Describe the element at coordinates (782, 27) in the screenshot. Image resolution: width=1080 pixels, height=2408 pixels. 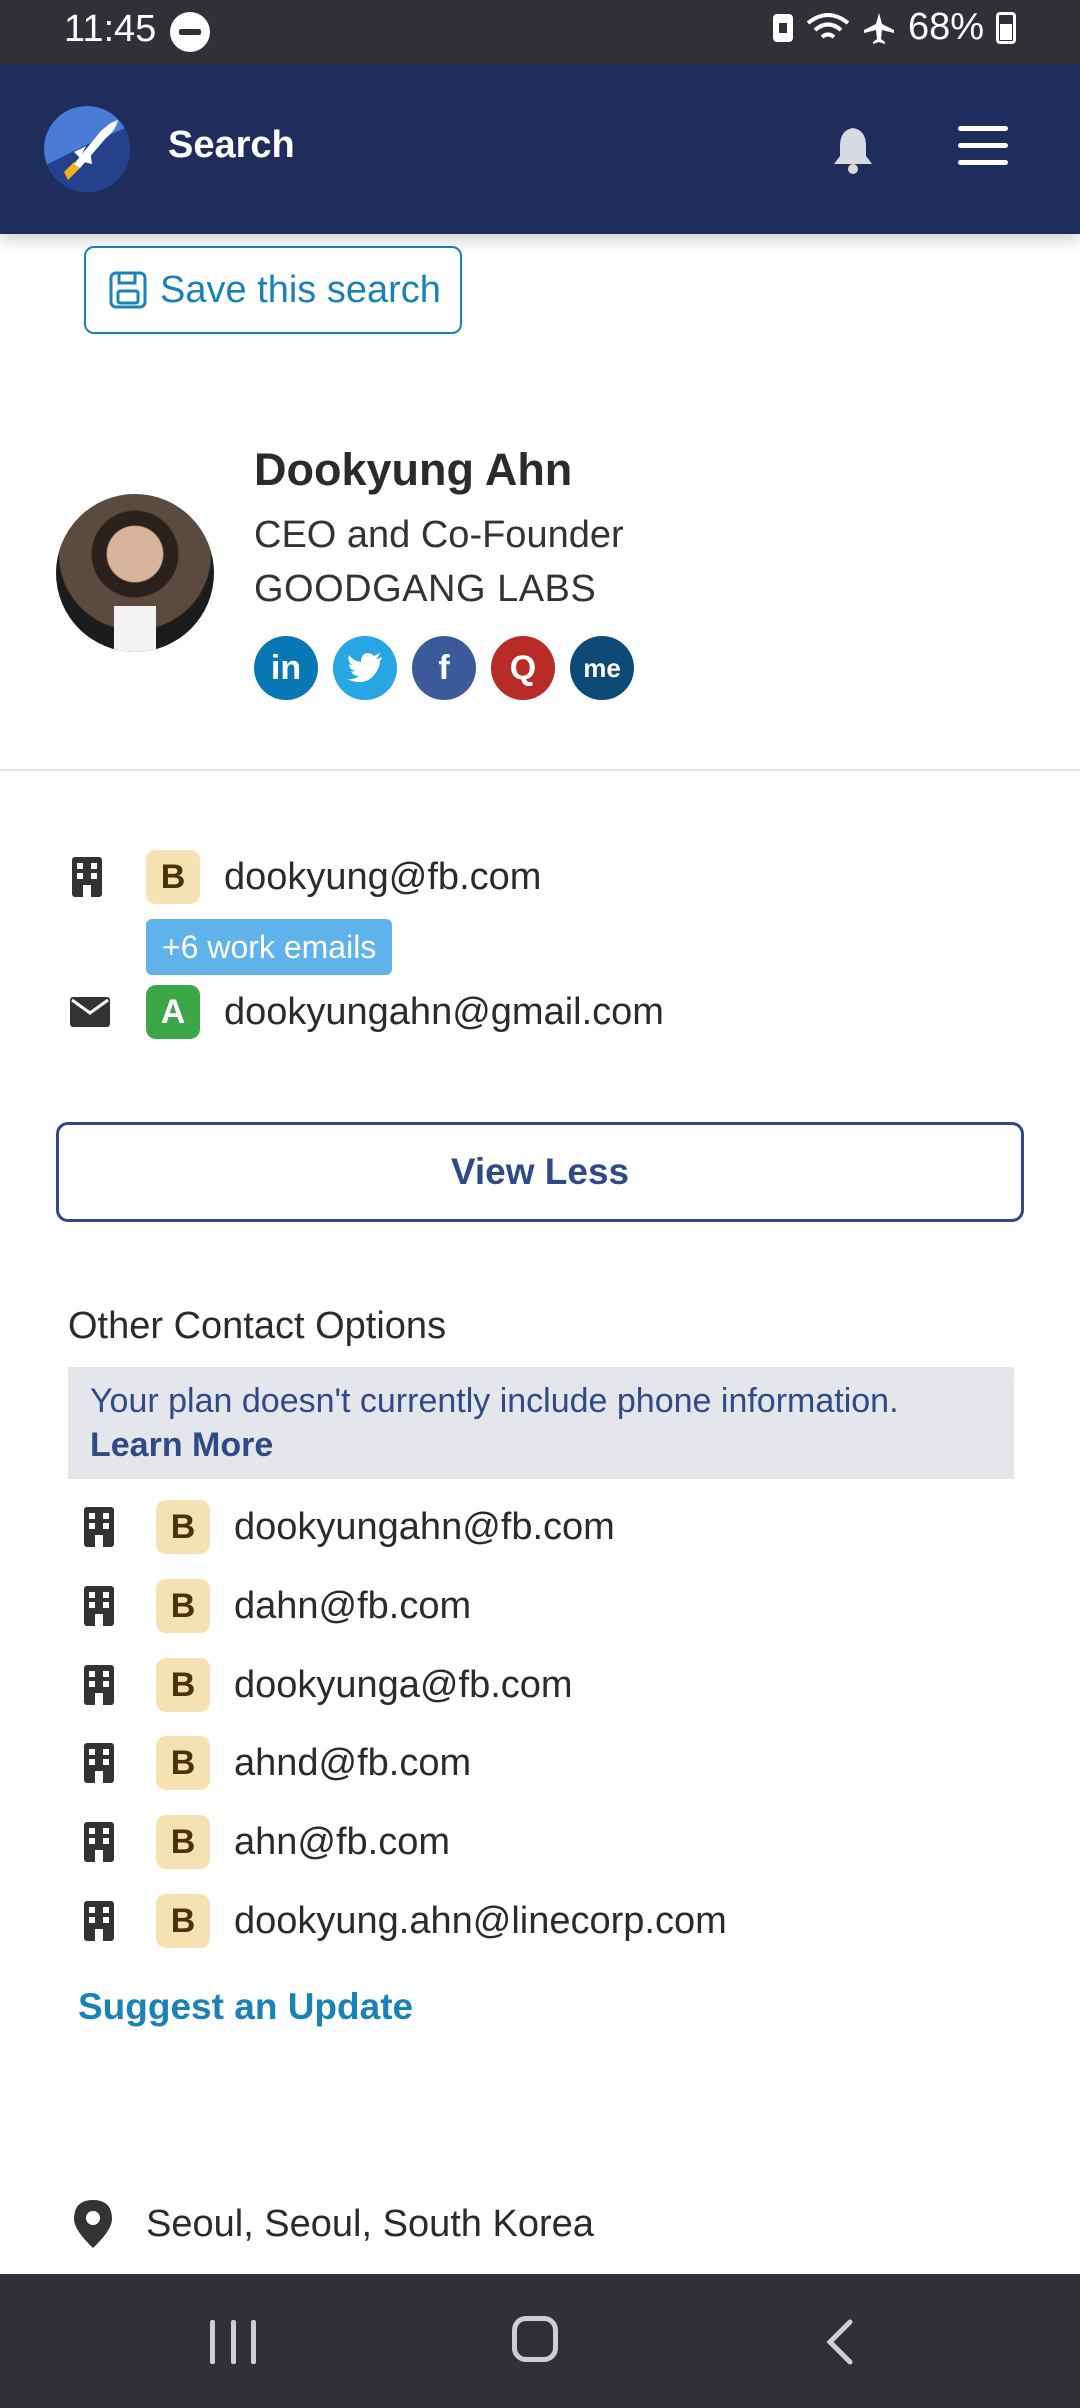
I see `sim-icon` at that location.